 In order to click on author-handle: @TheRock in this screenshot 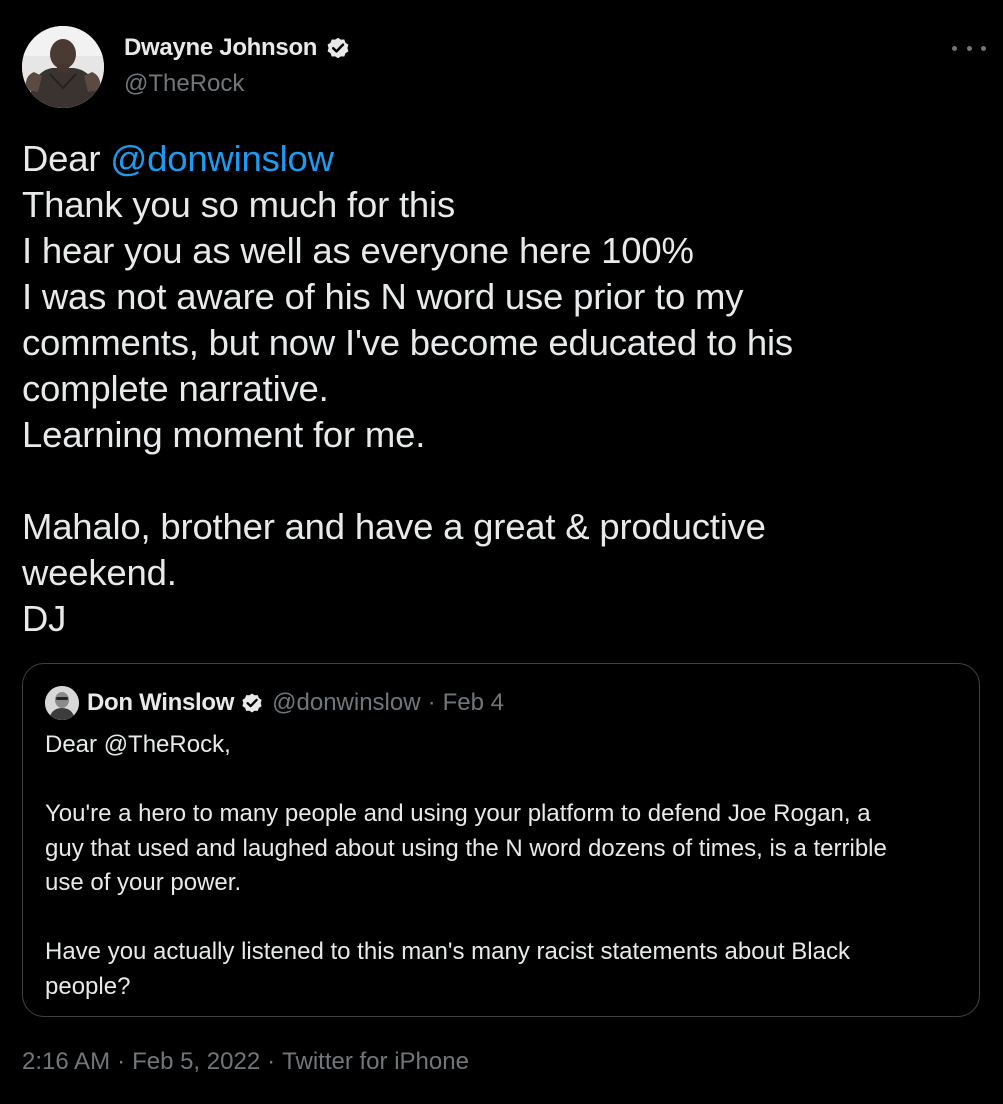, I will do `click(184, 84)`.